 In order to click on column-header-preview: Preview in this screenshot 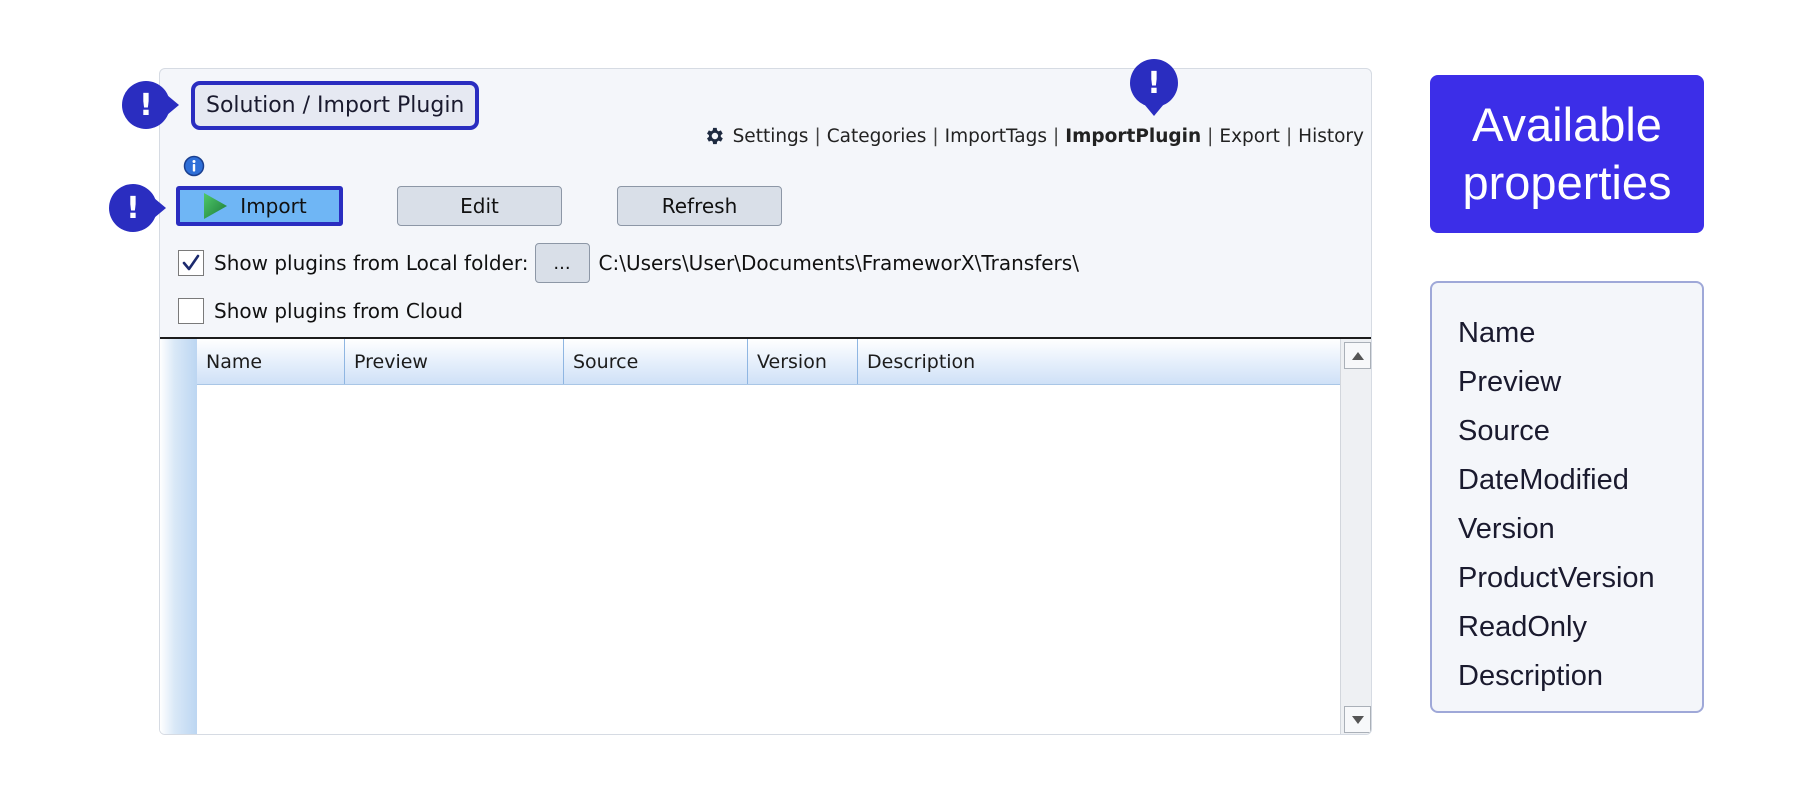, I will do `click(454, 361)`.